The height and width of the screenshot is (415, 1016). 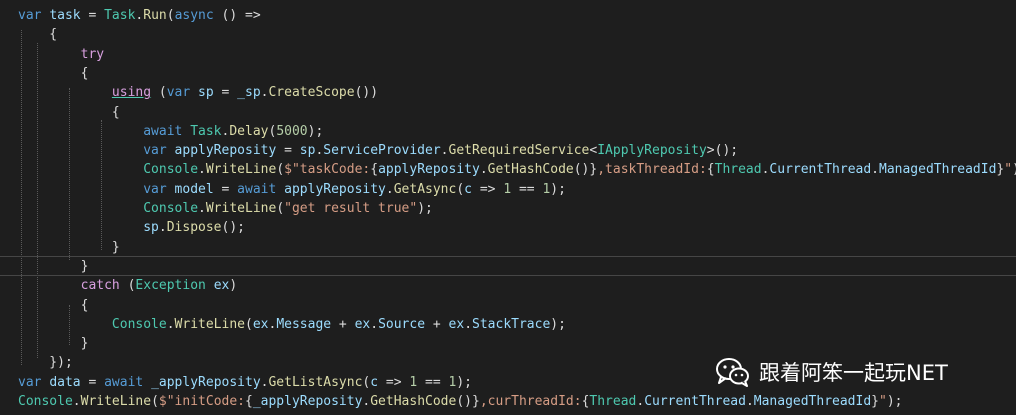 What do you see at coordinates (652, 170) in the screenshot?
I see `code-token: ,taskThreadId:` at bounding box center [652, 170].